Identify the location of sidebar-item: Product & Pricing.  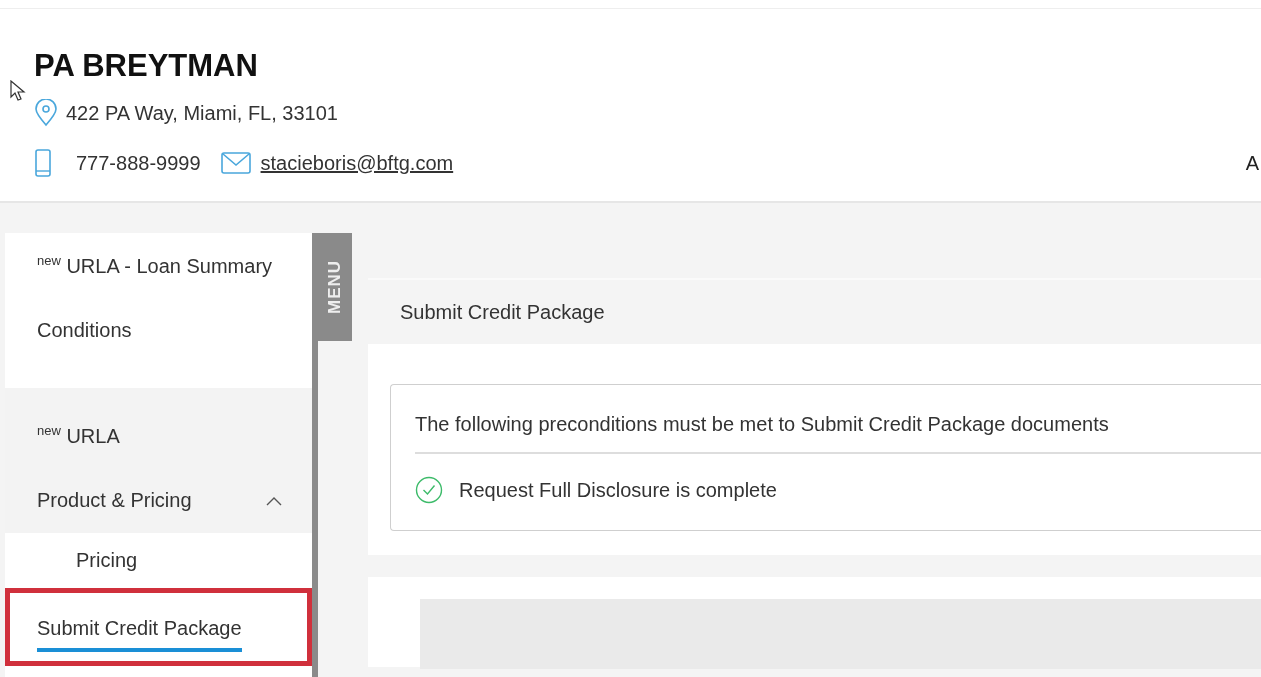
(158, 500).